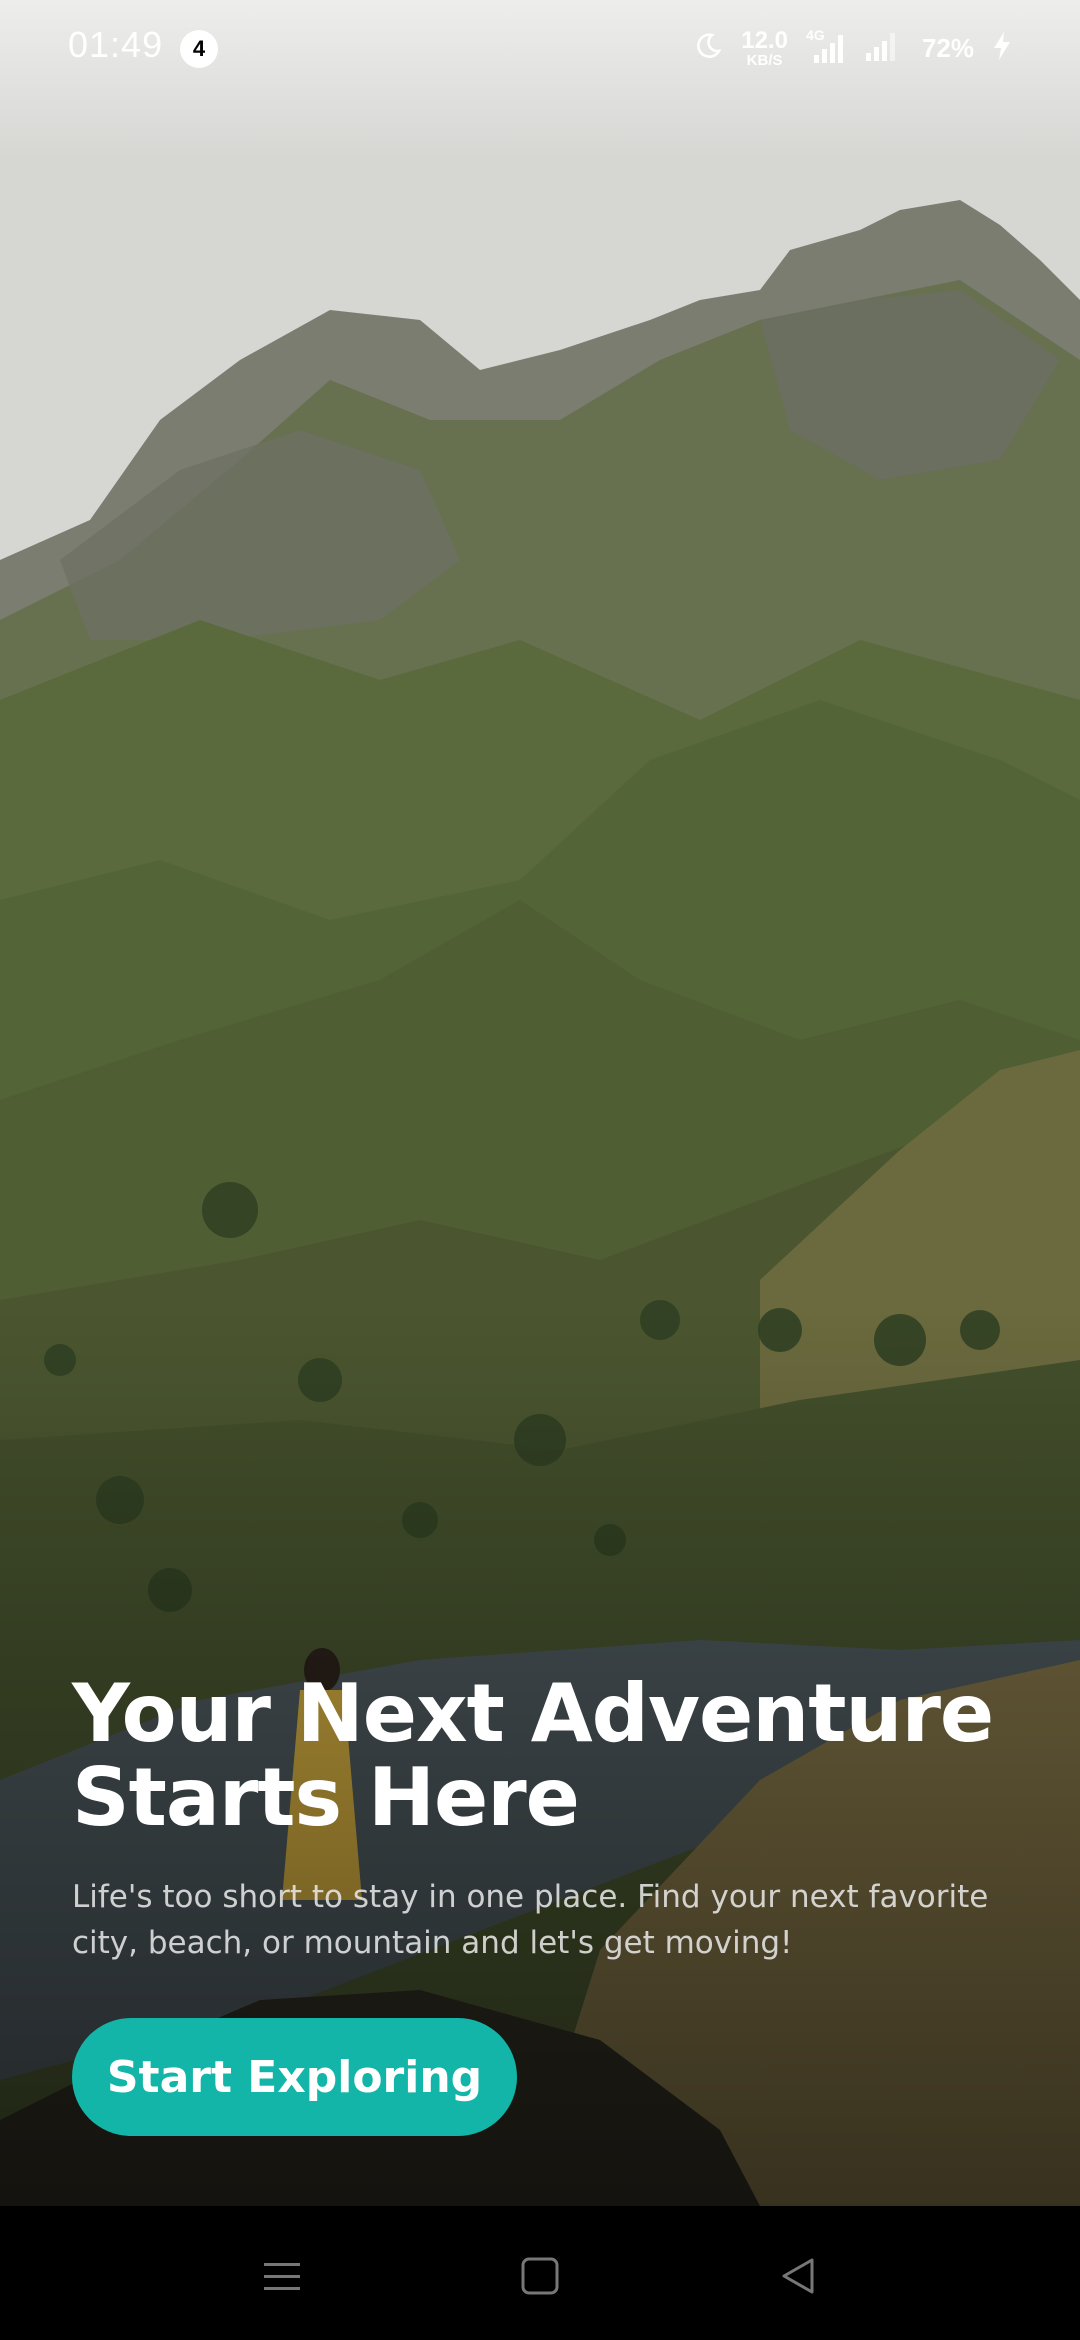 This screenshot has width=1080, height=2340. Describe the element at coordinates (708, 48) in the screenshot. I see `moon-icon` at that location.